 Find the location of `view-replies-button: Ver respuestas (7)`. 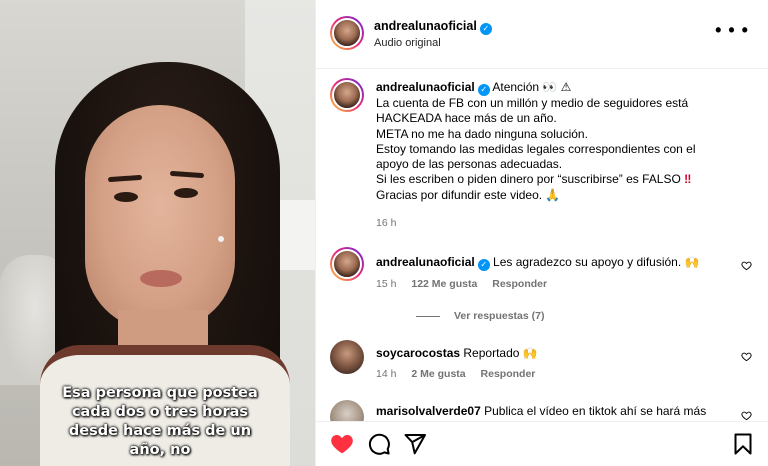

view-replies-button: Ver respuestas (7) is located at coordinates (460, 316).